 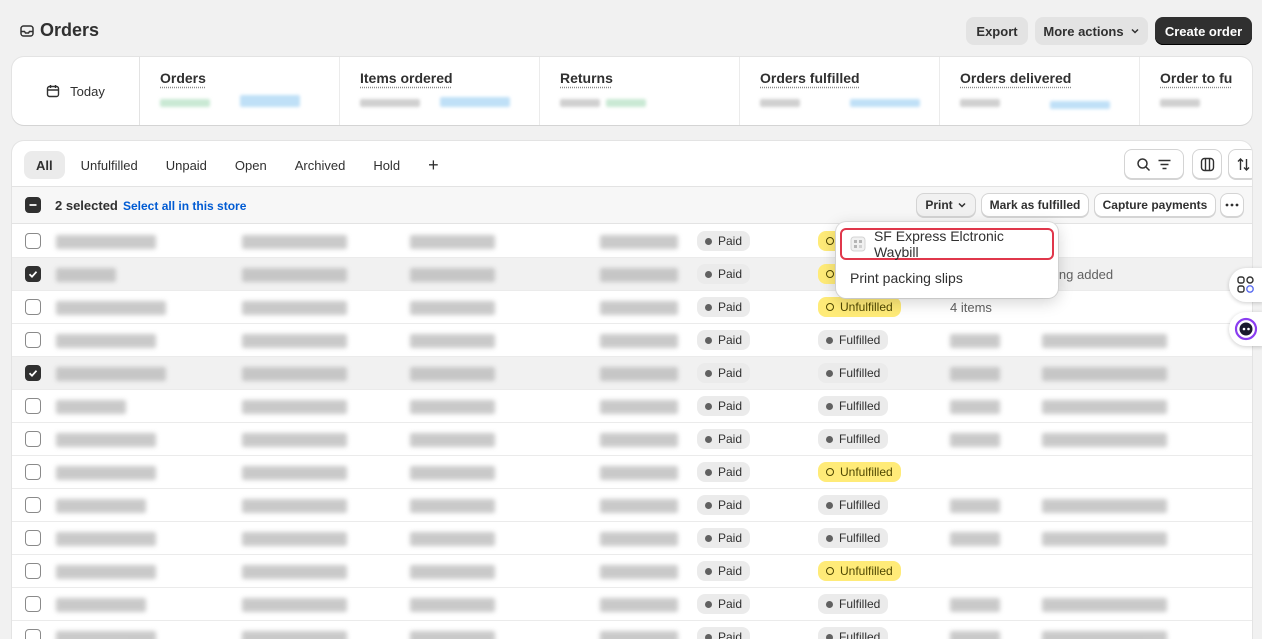 I want to click on orders-inbox-icon, so click(x=27, y=30).